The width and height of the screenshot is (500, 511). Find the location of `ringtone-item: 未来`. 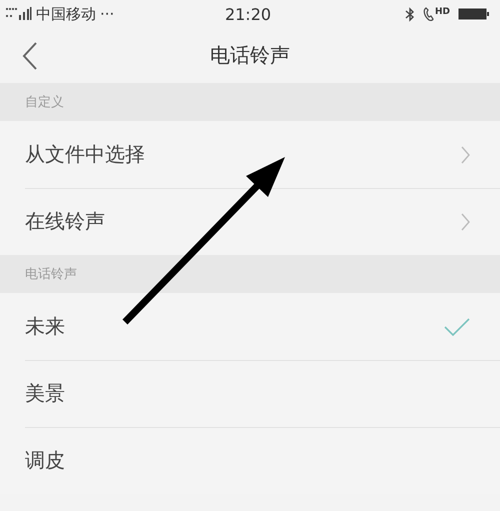

ringtone-item: 未来 is located at coordinates (234, 326).